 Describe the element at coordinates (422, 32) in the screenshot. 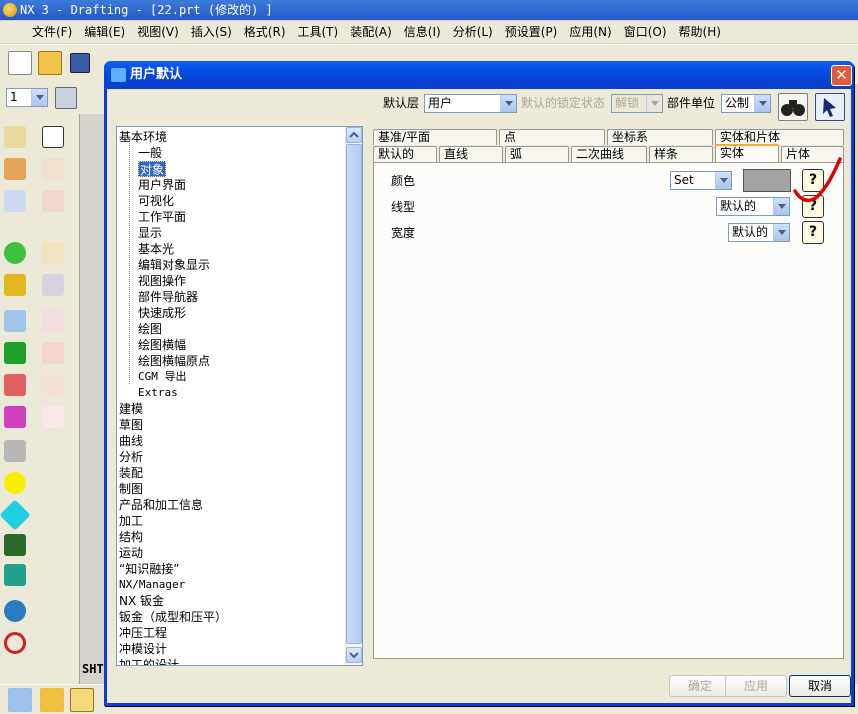

I see `menu-information: 信息(I)` at that location.